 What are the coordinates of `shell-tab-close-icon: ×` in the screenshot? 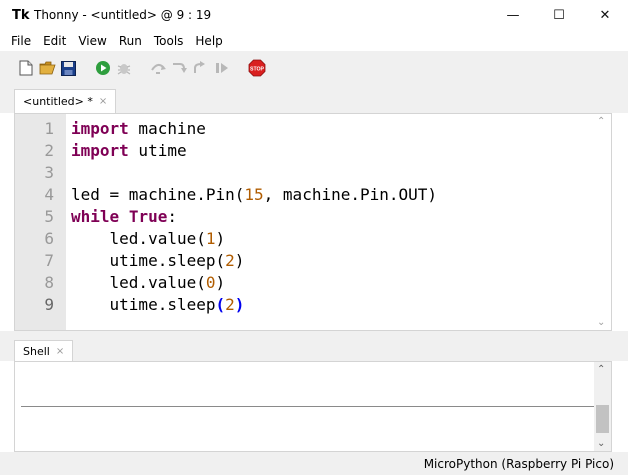 It's located at (60, 351).